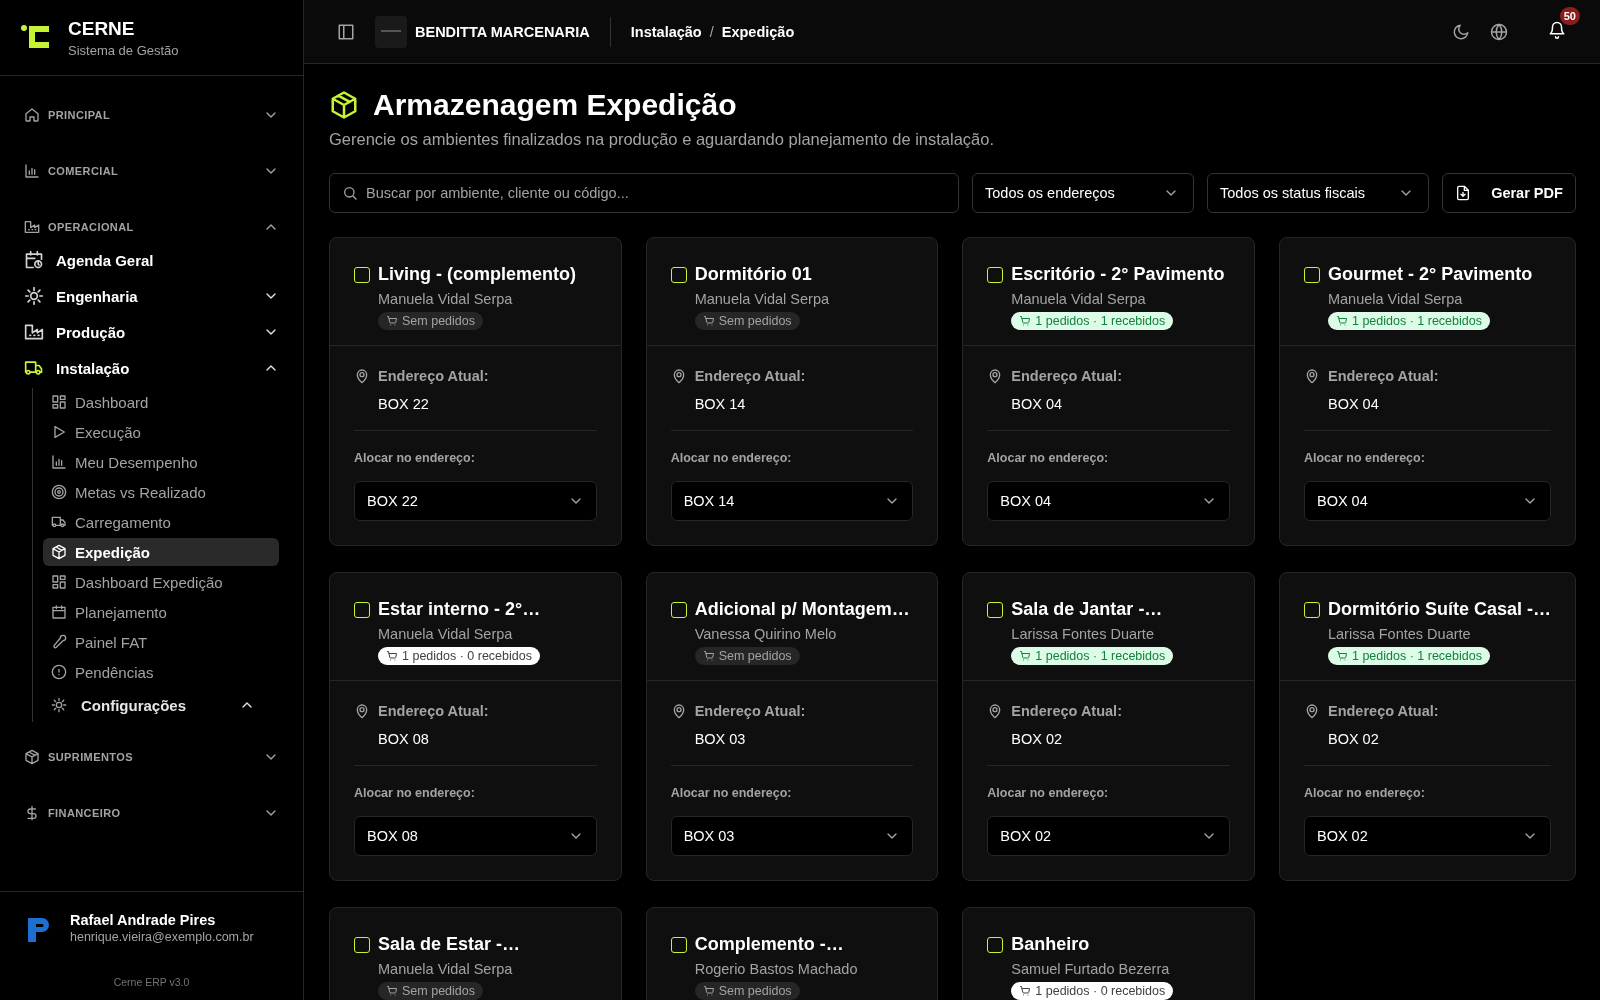 This screenshot has height=1000, width=1600. What do you see at coordinates (59, 492) in the screenshot?
I see `target-icon` at bounding box center [59, 492].